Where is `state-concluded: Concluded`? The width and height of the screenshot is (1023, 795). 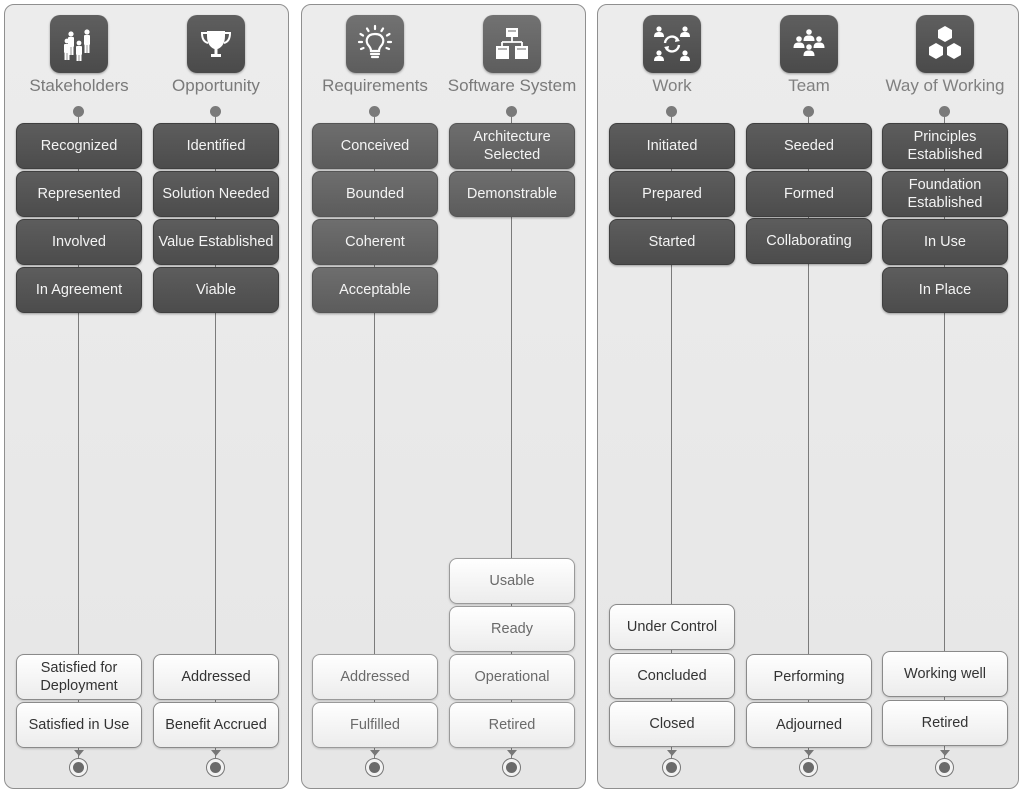 state-concluded: Concluded is located at coordinates (672, 676).